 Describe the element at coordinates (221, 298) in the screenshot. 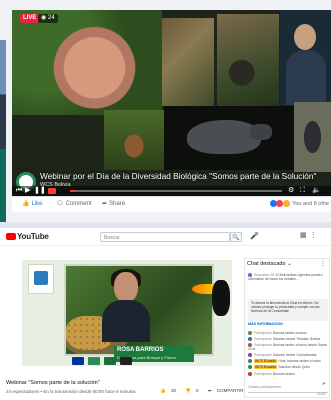

I see `toucan-illustration` at that location.